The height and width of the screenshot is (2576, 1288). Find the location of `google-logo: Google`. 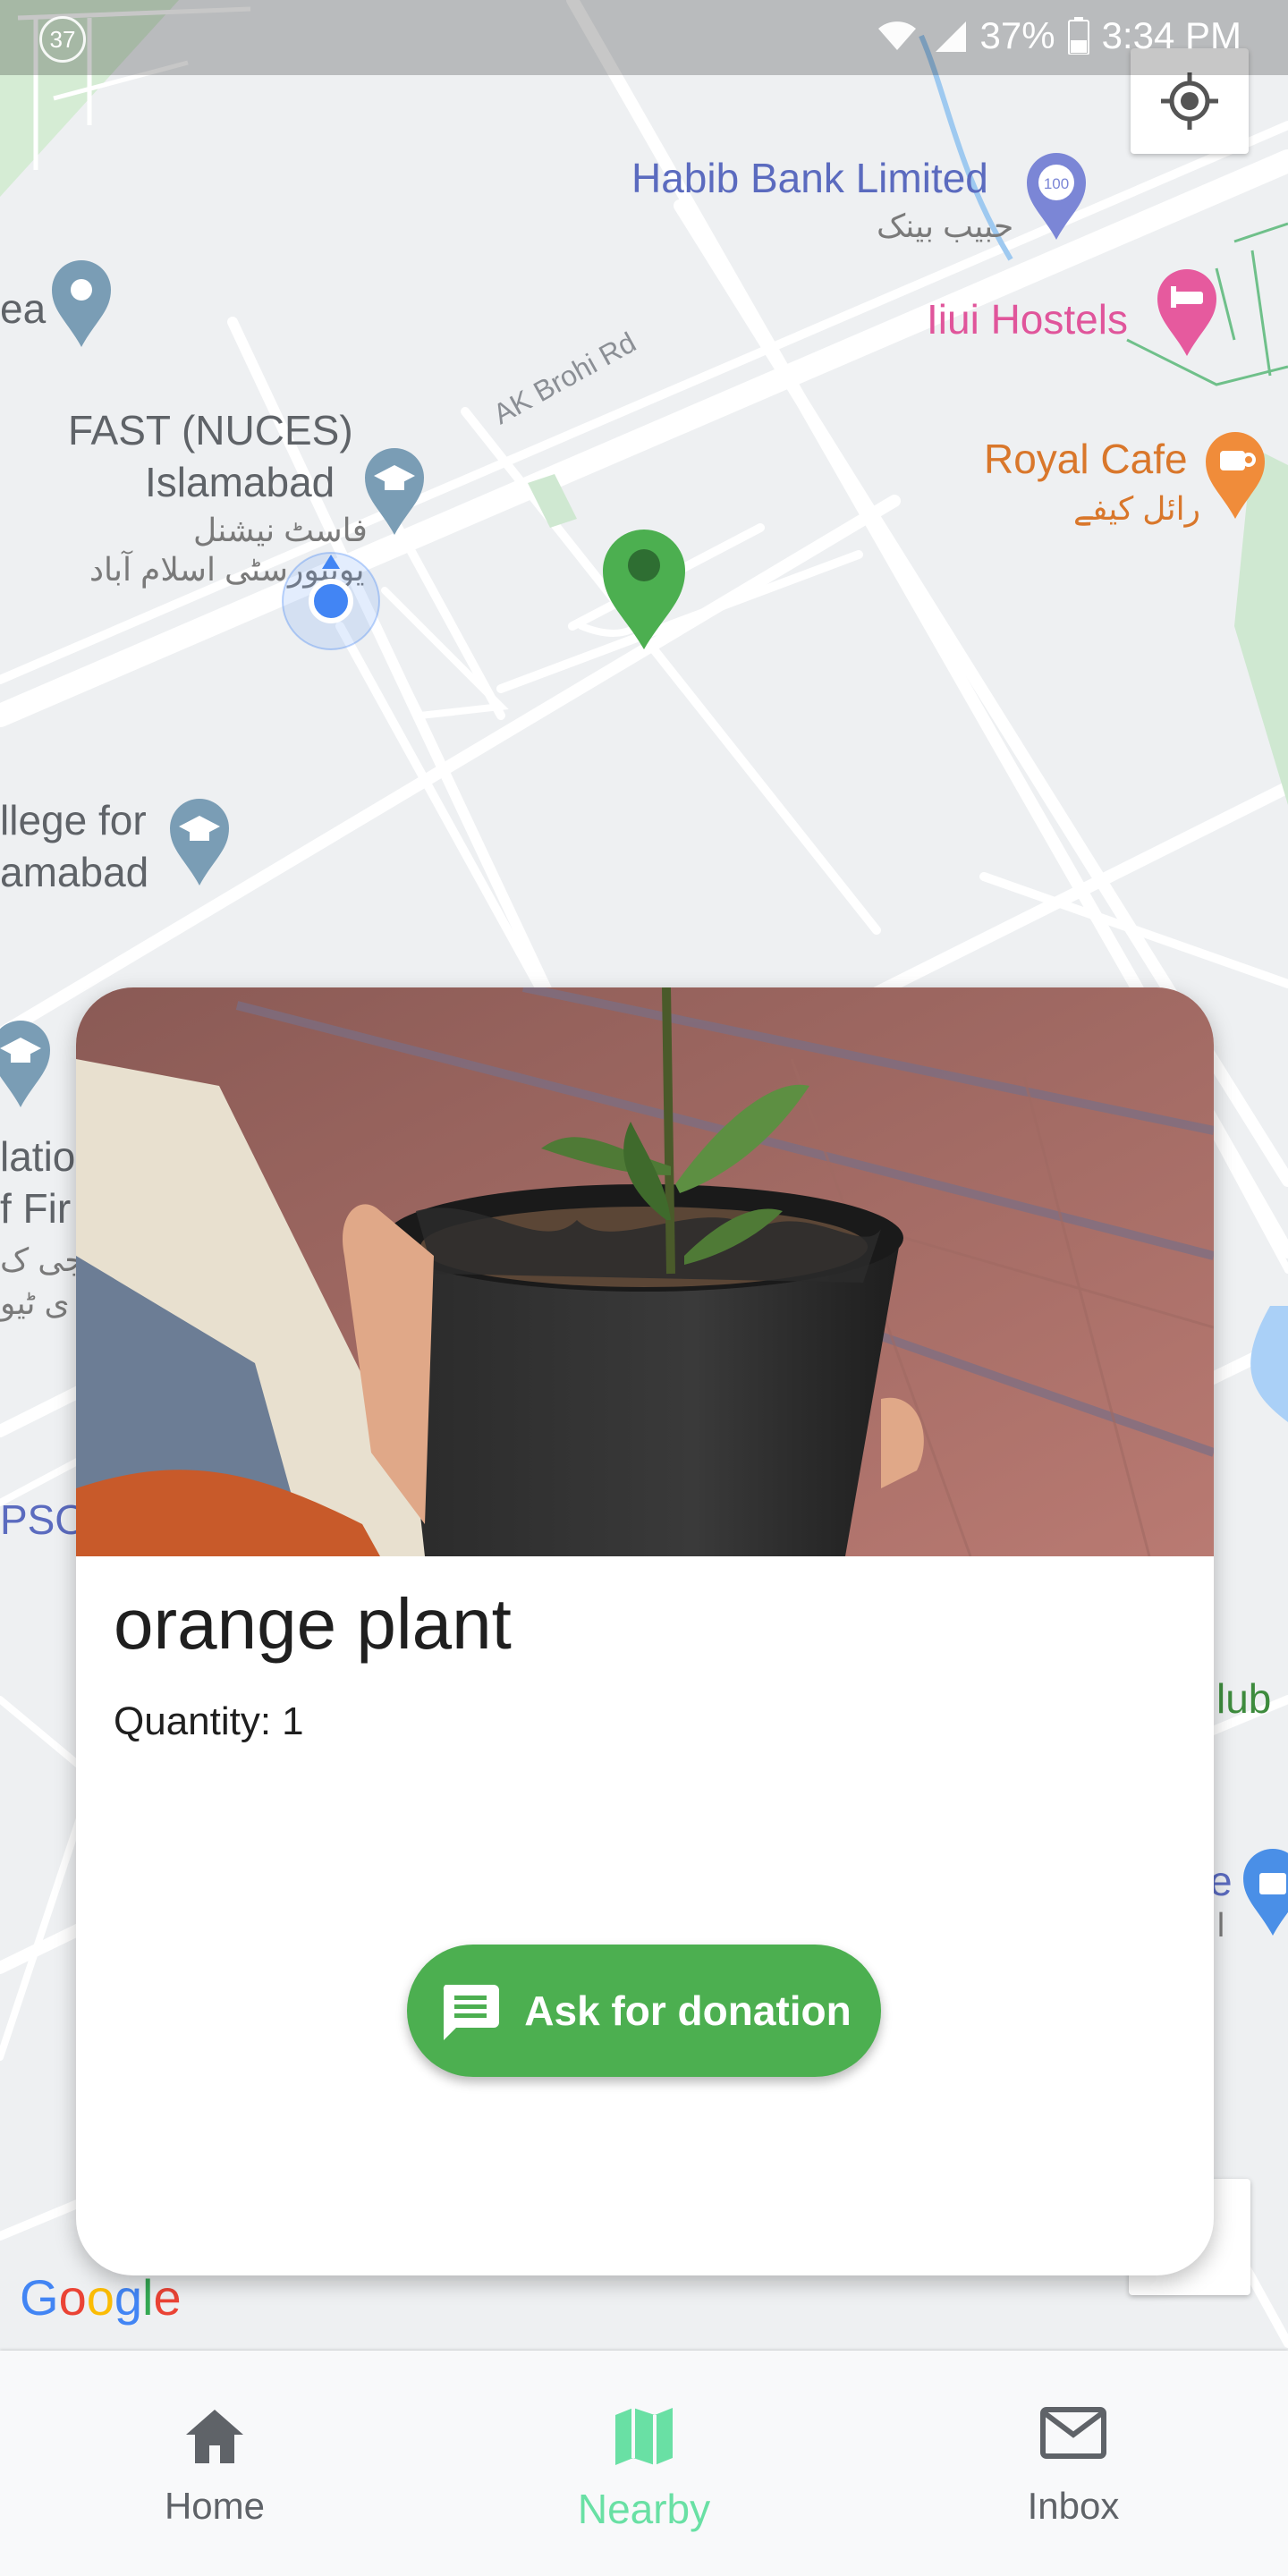

google-logo: Google is located at coordinates (101, 2297).